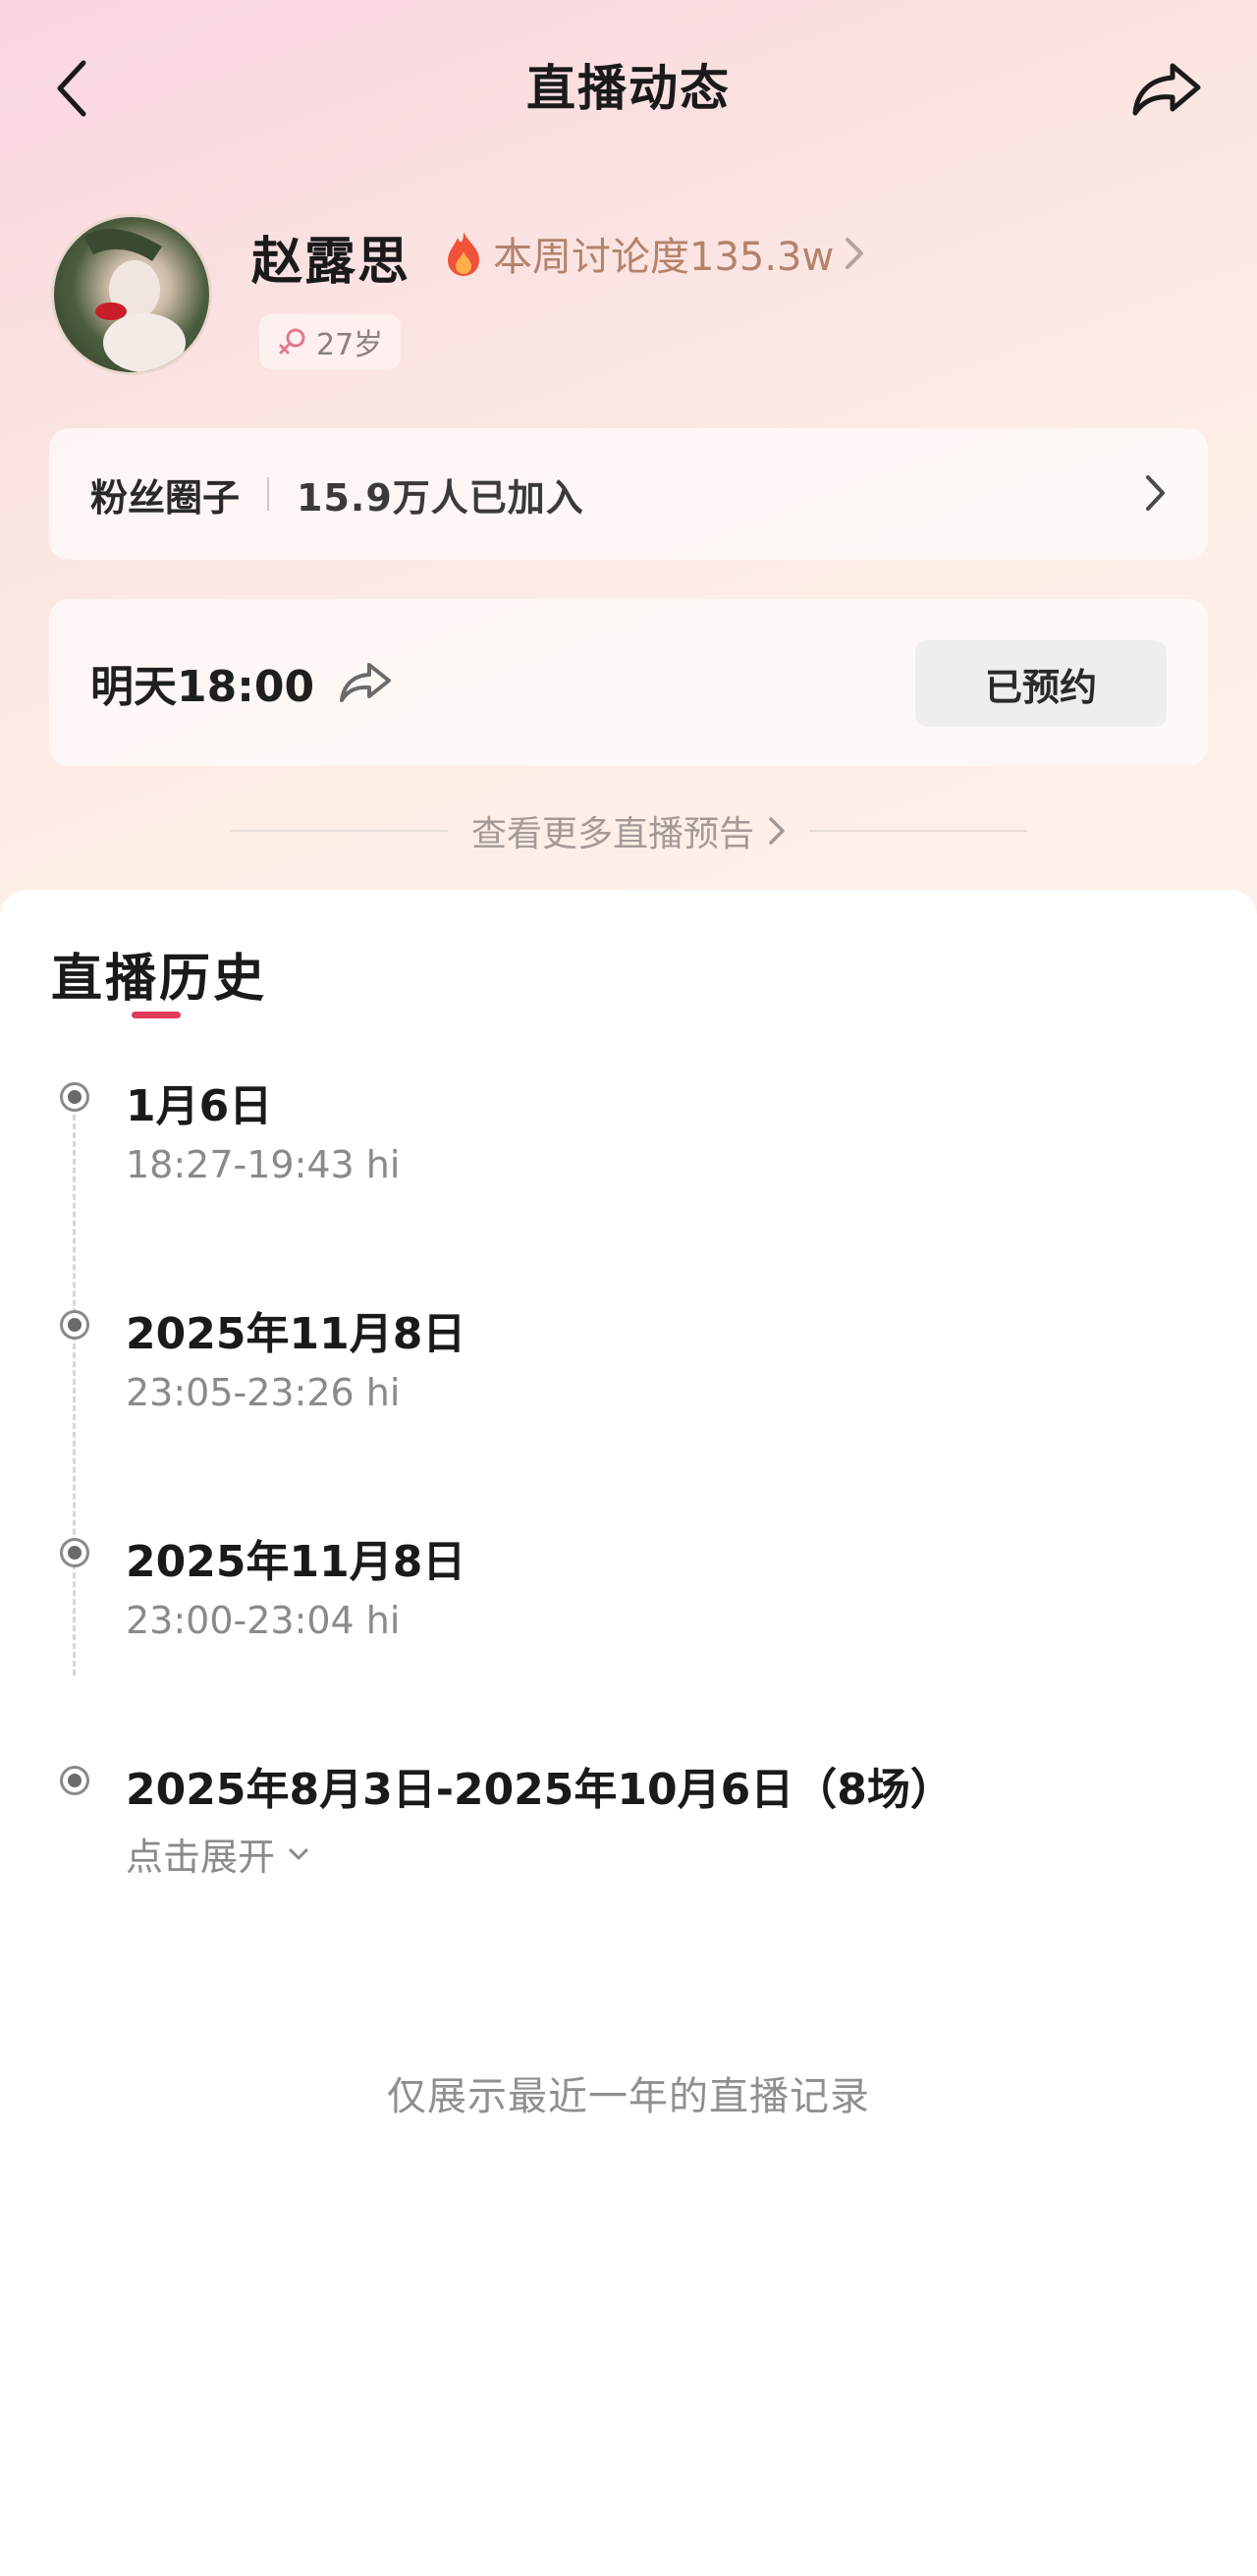  I want to click on weekly-heat-link: 本周讨论度135.3w, so click(654, 254).